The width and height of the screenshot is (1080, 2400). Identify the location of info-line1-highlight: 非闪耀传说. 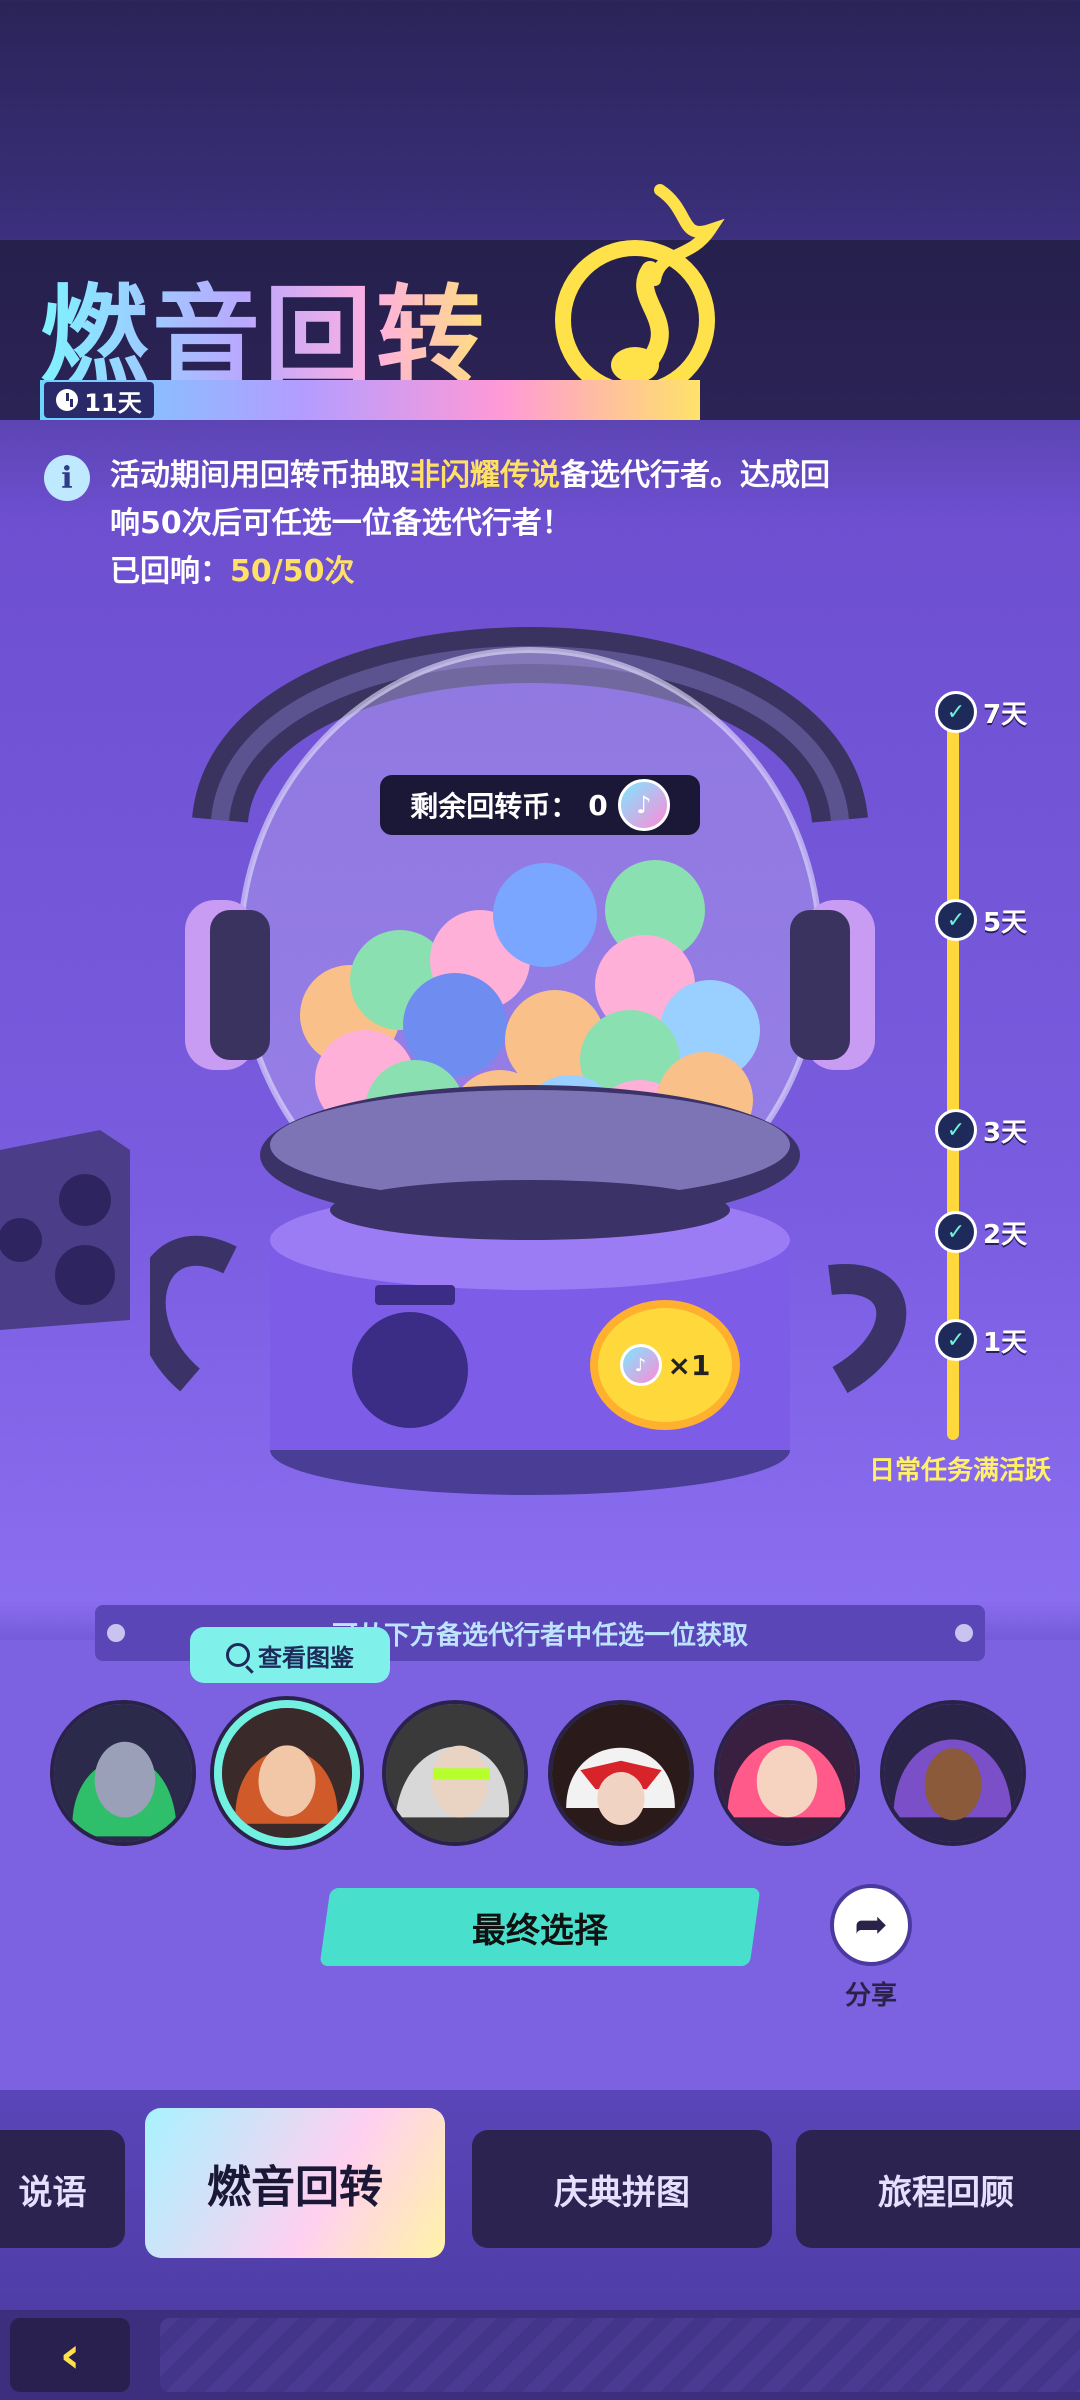
(485, 475).